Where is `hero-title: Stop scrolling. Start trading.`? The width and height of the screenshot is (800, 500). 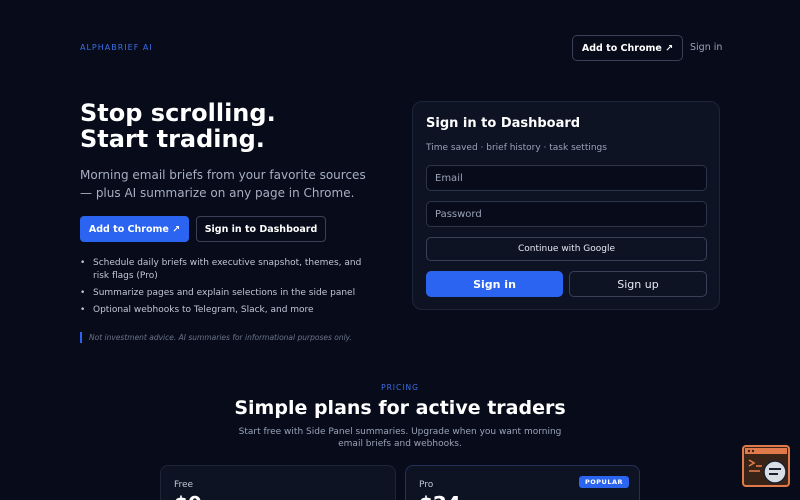
hero-title: Stop scrolling. Start trading. is located at coordinates (178, 126).